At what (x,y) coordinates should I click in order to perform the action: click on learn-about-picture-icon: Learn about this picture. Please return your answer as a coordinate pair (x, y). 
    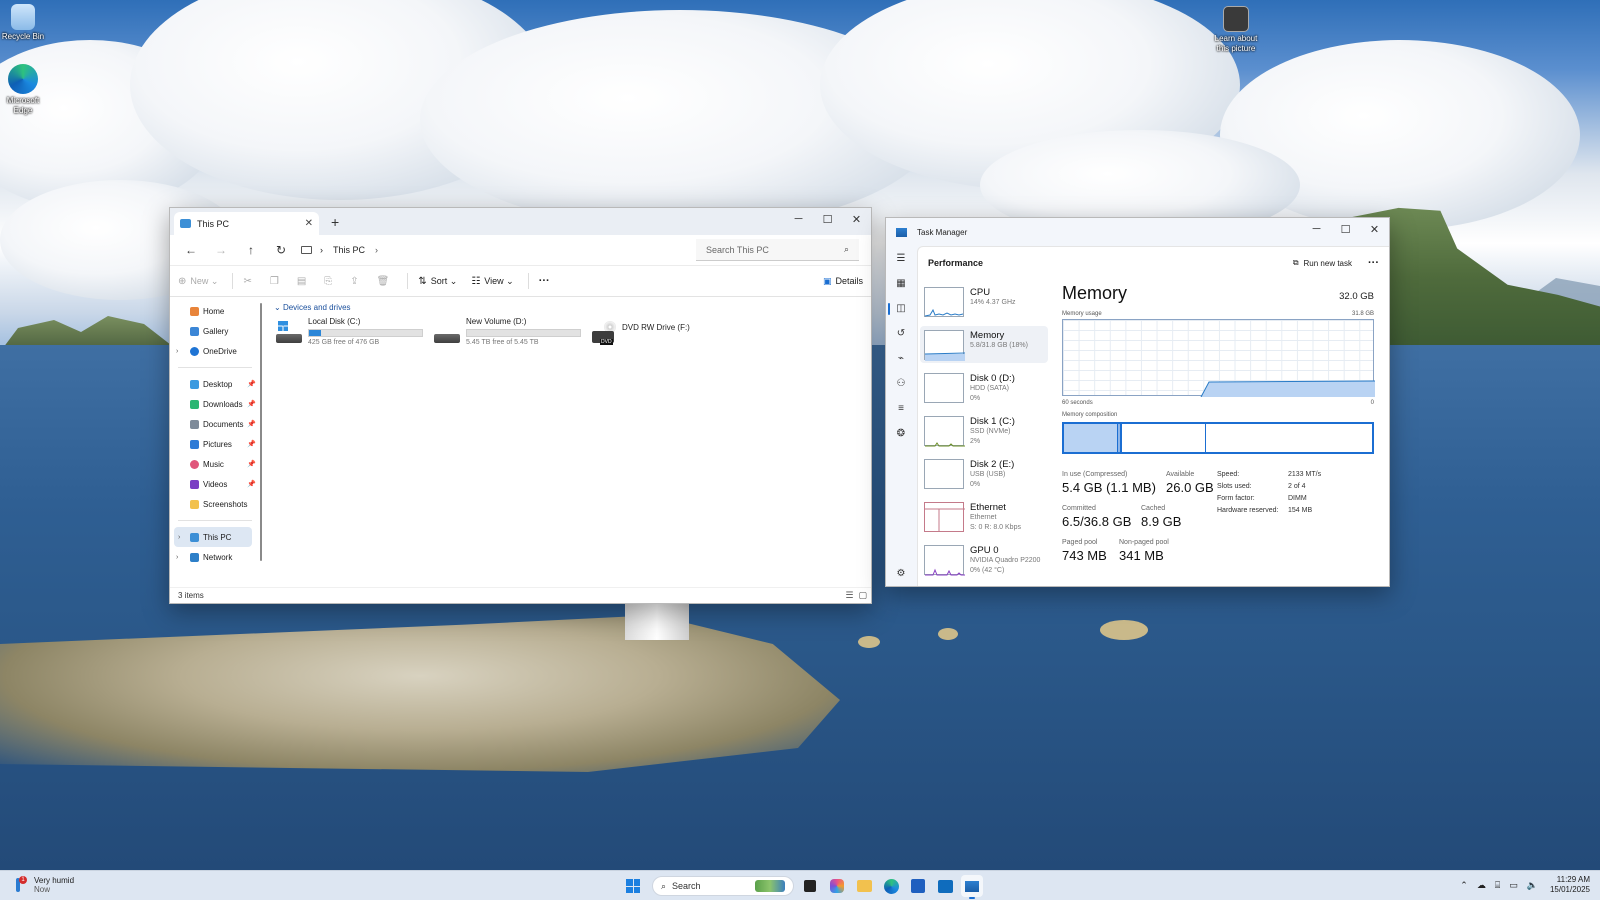
    Looking at the image, I should click on (1236, 30).